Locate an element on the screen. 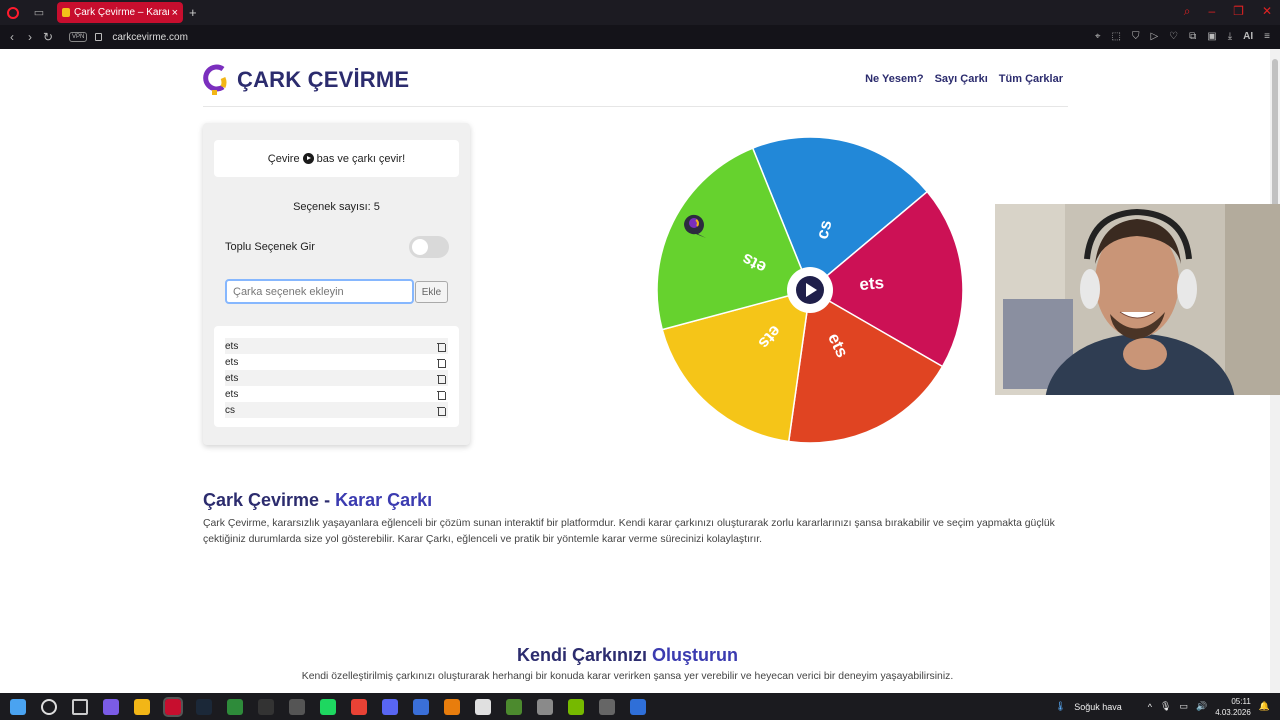 The height and width of the screenshot is (720, 1280). clock-time: 05:11 is located at coordinates (1241, 701).